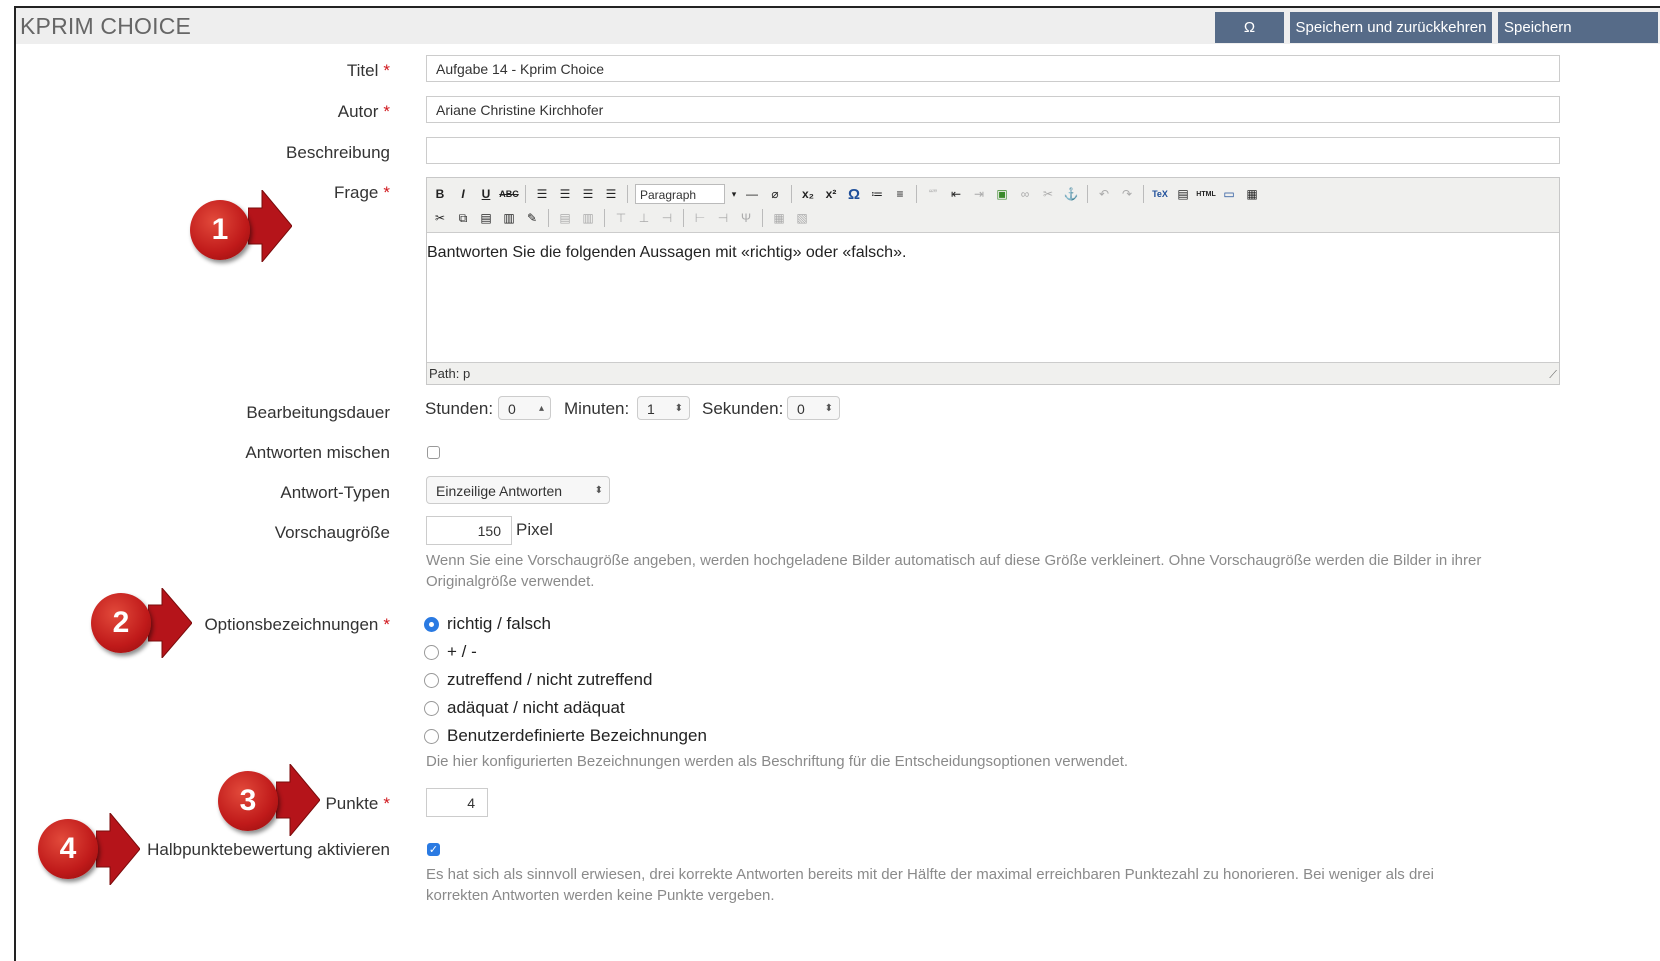 The width and height of the screenshot is (1660, 961). I want to click on option-radio-3: adäquat / nicht adäquat, so click(524, 708).